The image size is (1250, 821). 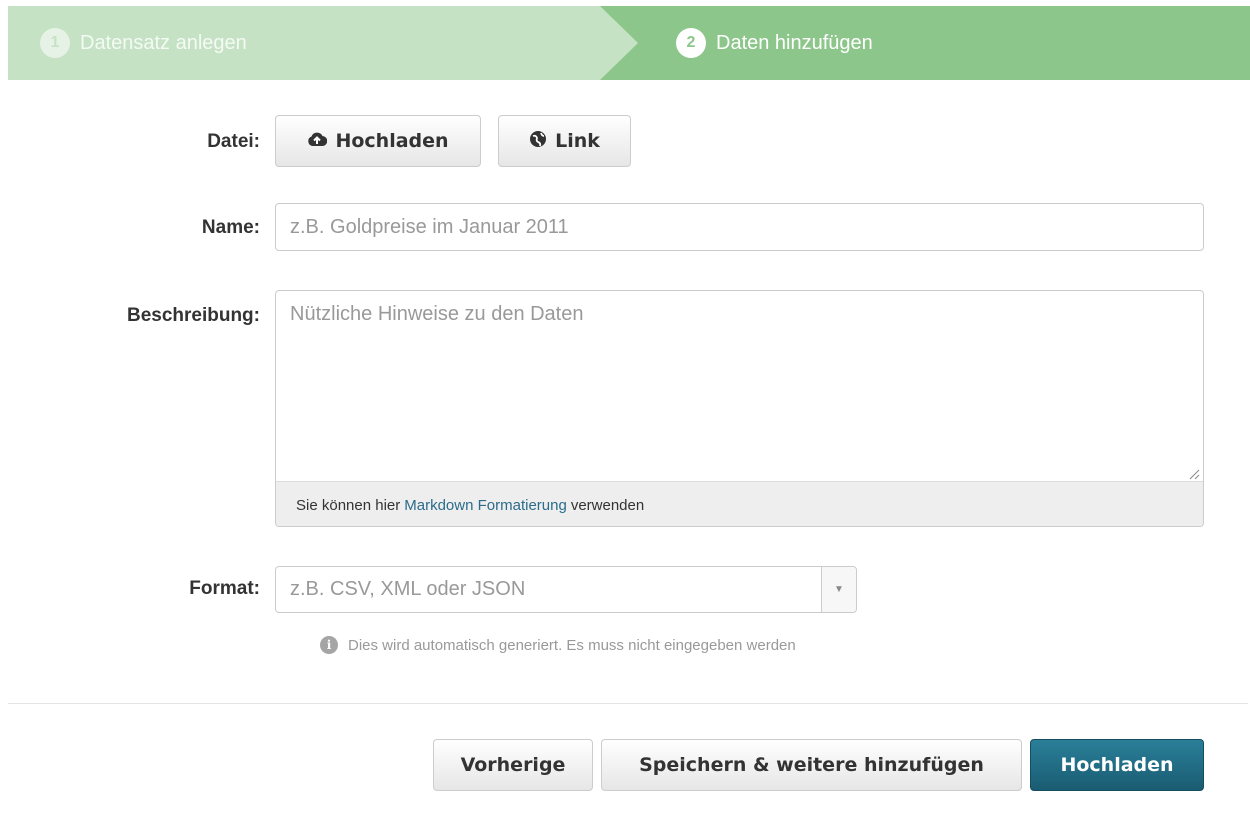 What do you see at coordinates (577, 141) in the screenshot?
I see `link-button-label: Link` at bounding box center [577, 141].